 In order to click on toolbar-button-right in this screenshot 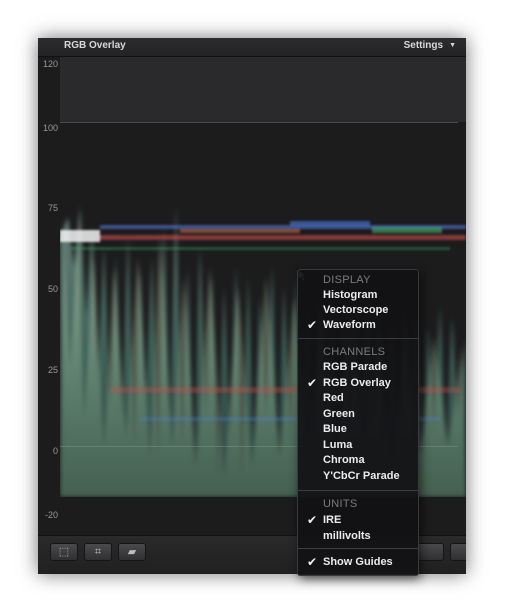, I will do `click(458, 552)`.